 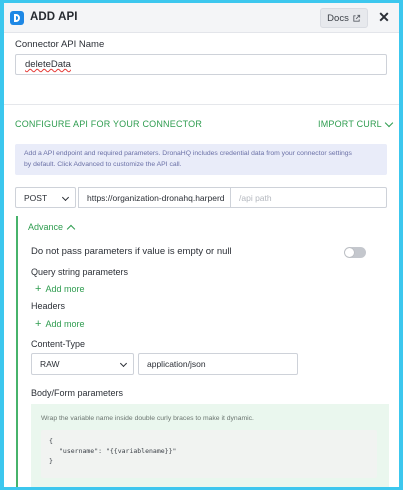 What do you see at coordinates (17, 18) in the screenshot?
I see `dronahq-logo-icon` at bounding box center [17, 18].